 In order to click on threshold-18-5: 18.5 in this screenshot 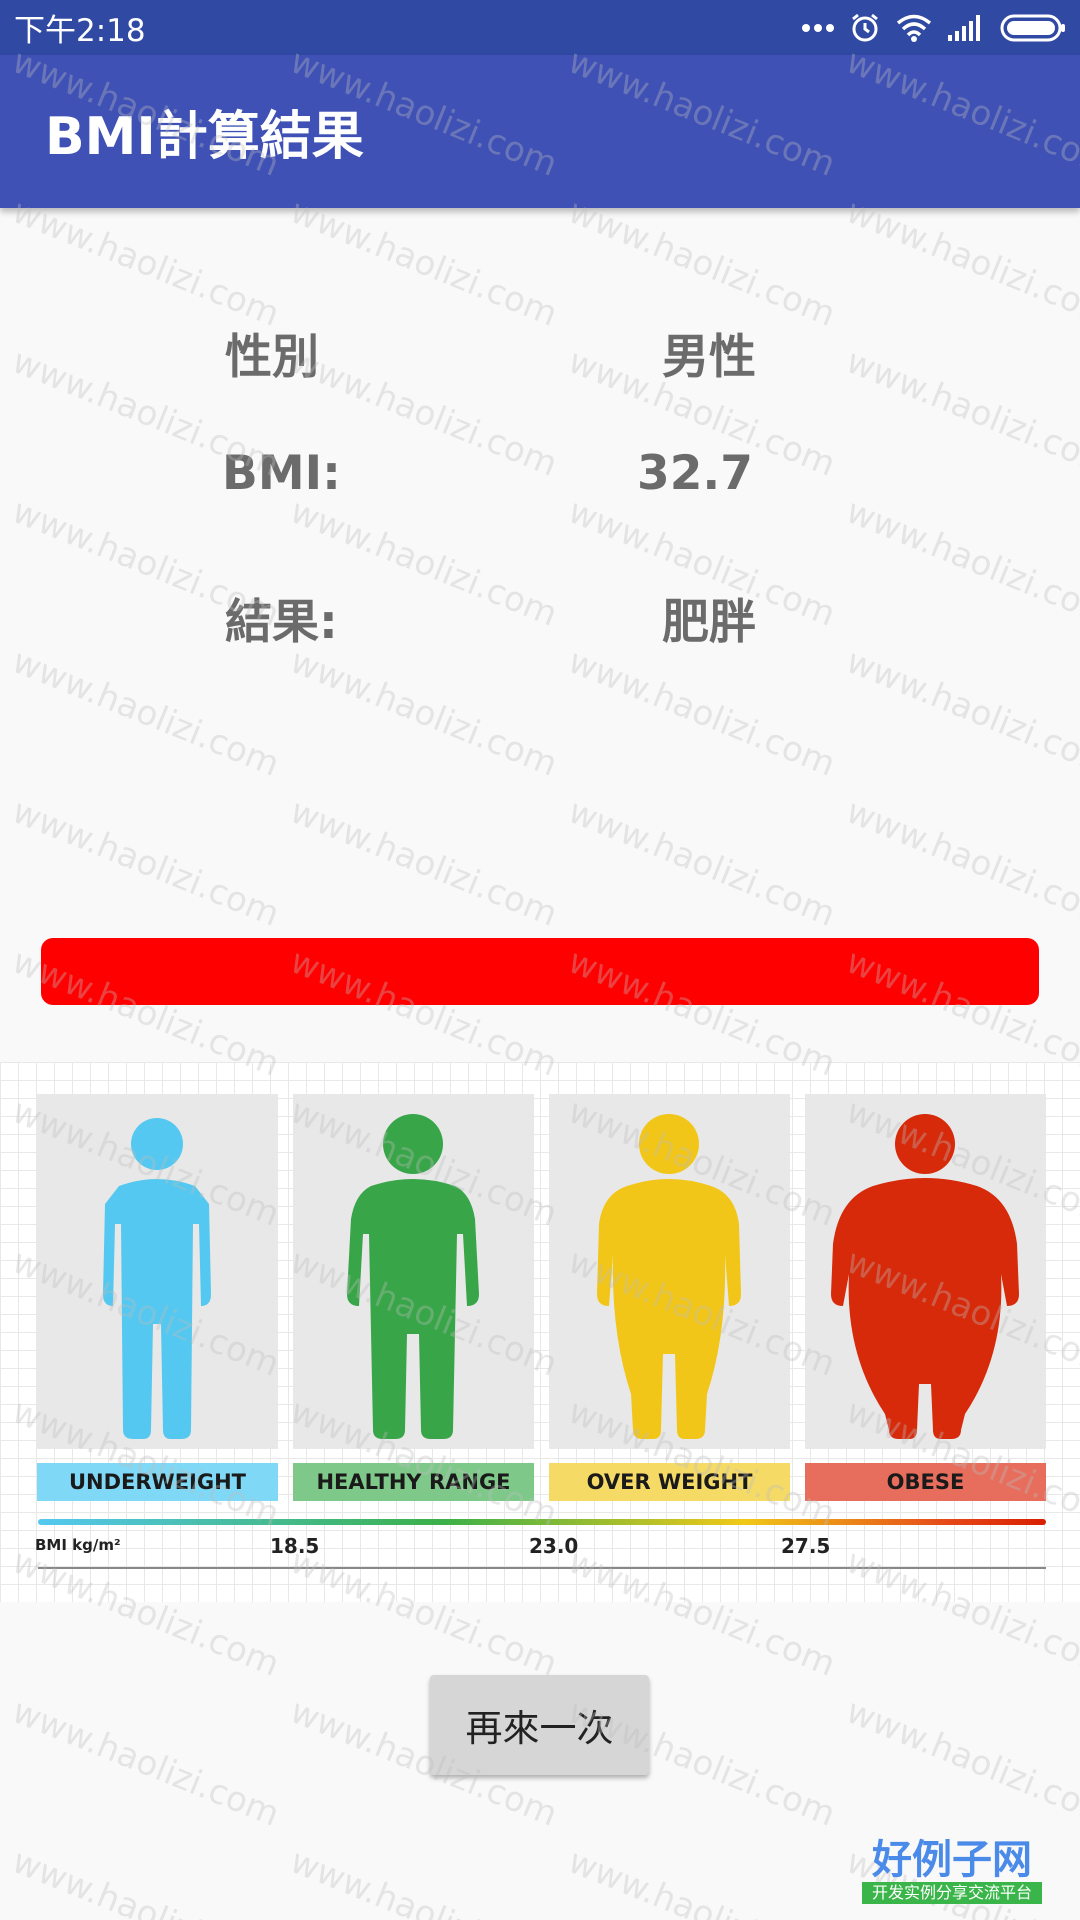, I will do `click(295, 1546)`.